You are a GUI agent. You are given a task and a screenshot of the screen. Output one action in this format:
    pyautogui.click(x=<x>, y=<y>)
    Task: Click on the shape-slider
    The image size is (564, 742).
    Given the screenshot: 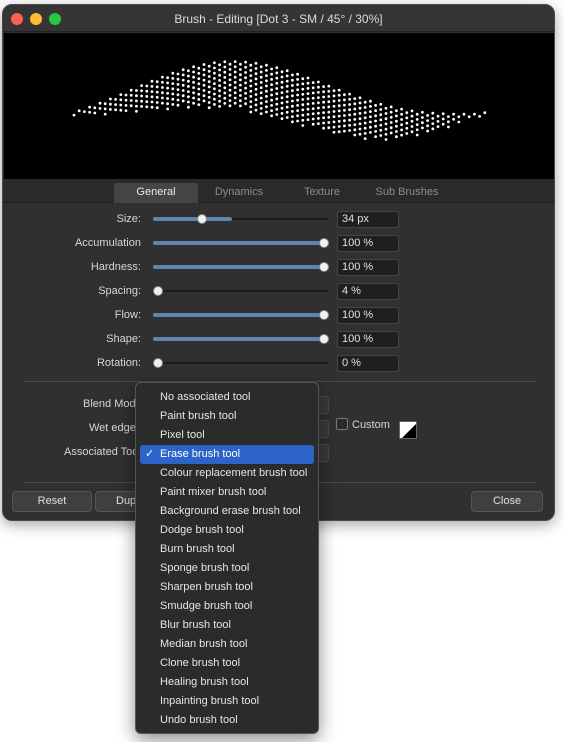 What is the action you would take?
    pyautogui.click(x=241, y=339)
    